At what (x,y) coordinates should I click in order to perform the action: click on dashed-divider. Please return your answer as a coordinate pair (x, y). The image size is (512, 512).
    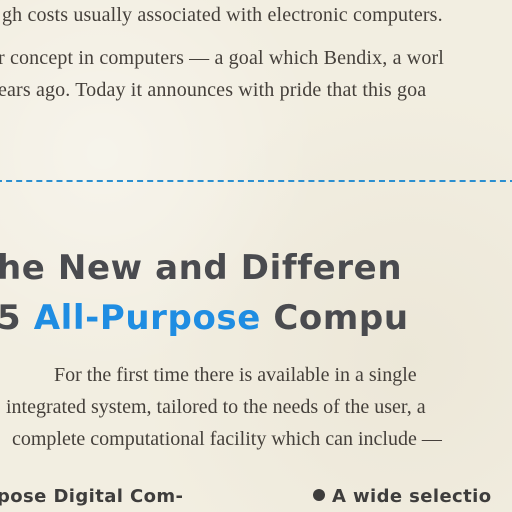
    Looking at the image, I should click on (256, 181).